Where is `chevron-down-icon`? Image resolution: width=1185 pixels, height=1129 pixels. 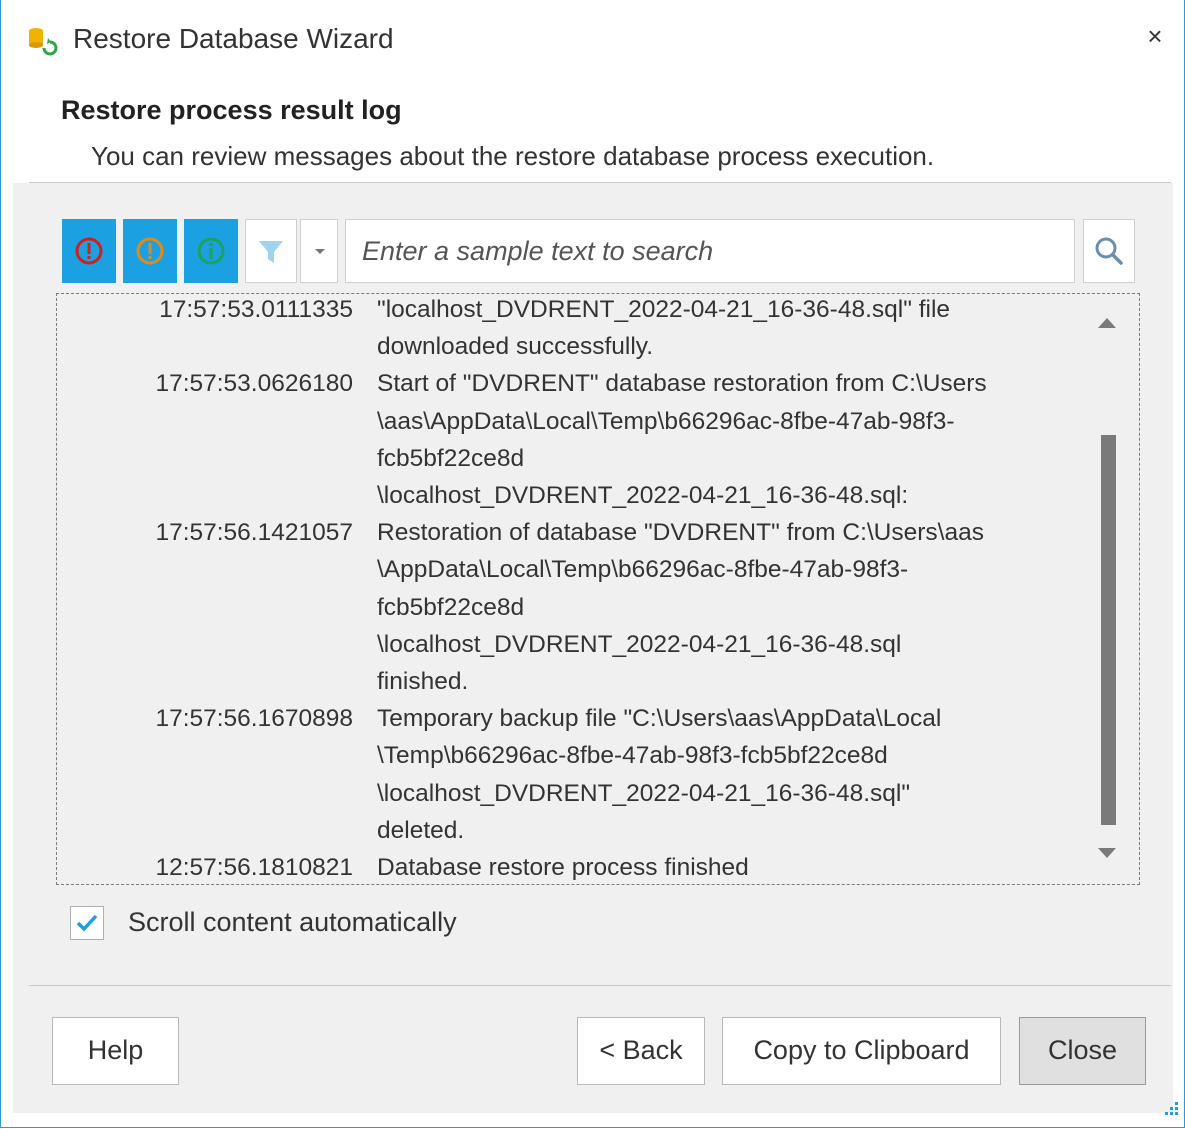
chevron-down-icon is located at coordinates (320, 251).